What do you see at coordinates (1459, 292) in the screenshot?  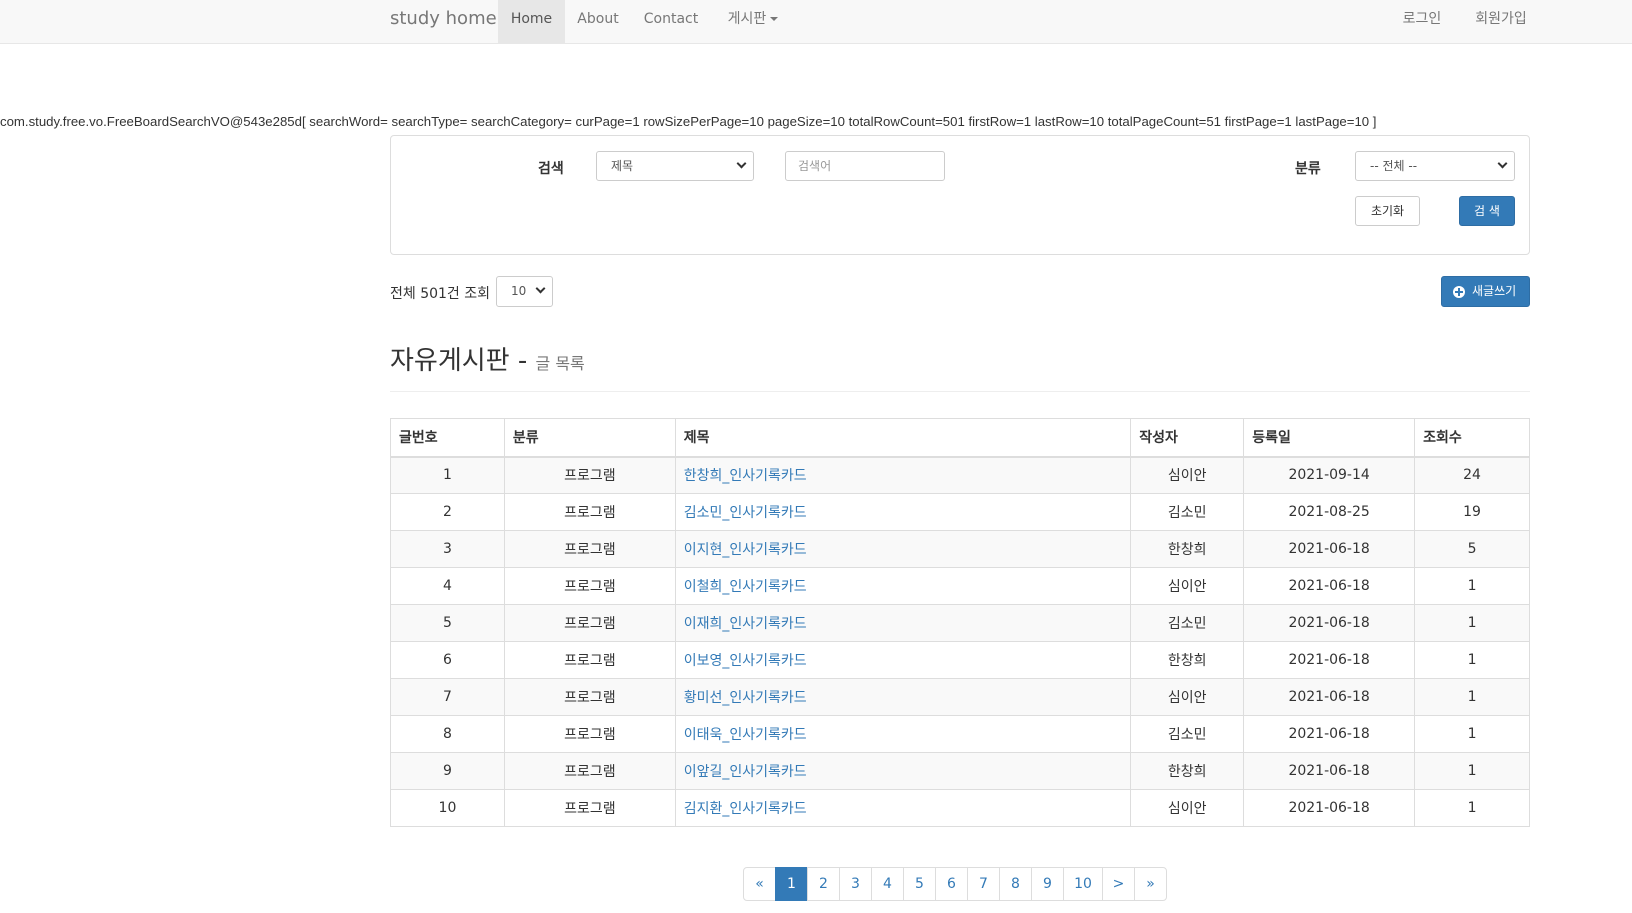 I see `plus-circle-icon` at bounding box center [1459, 292].